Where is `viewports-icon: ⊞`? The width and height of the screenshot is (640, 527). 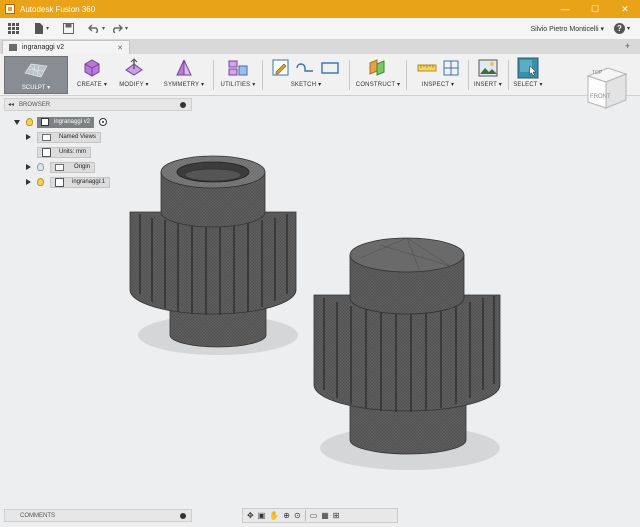 viewports-icon: ⊞ is located at coordinates (336, 515).